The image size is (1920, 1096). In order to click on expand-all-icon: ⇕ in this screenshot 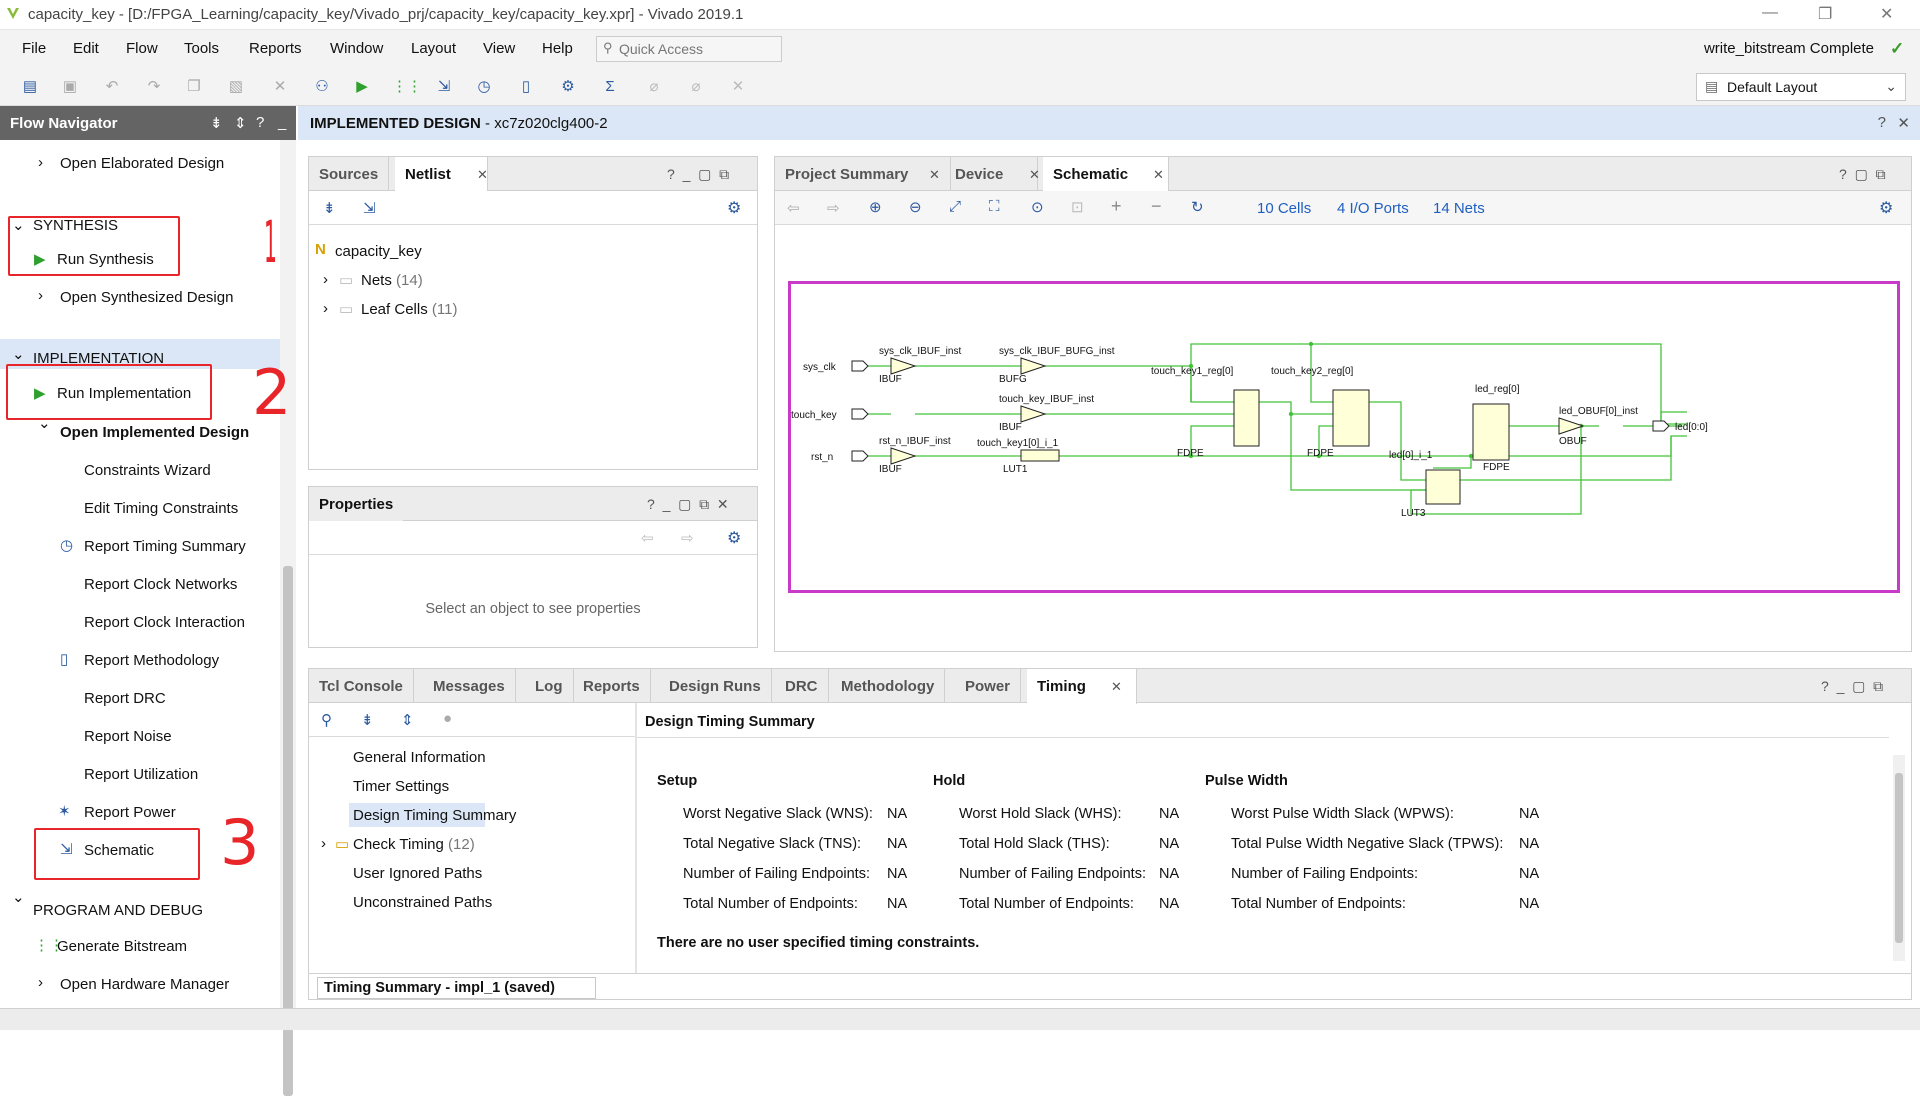, I will do `click(240, 123)`.